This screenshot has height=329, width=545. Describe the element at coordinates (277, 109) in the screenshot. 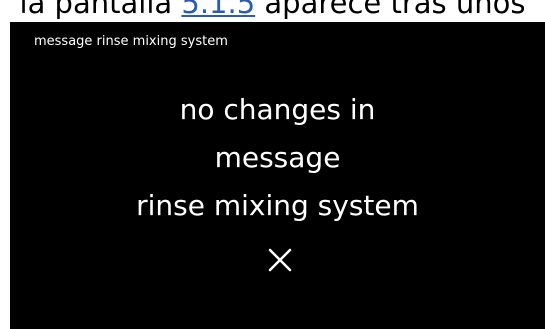

I see `message-line-1: no changes in` at that location.